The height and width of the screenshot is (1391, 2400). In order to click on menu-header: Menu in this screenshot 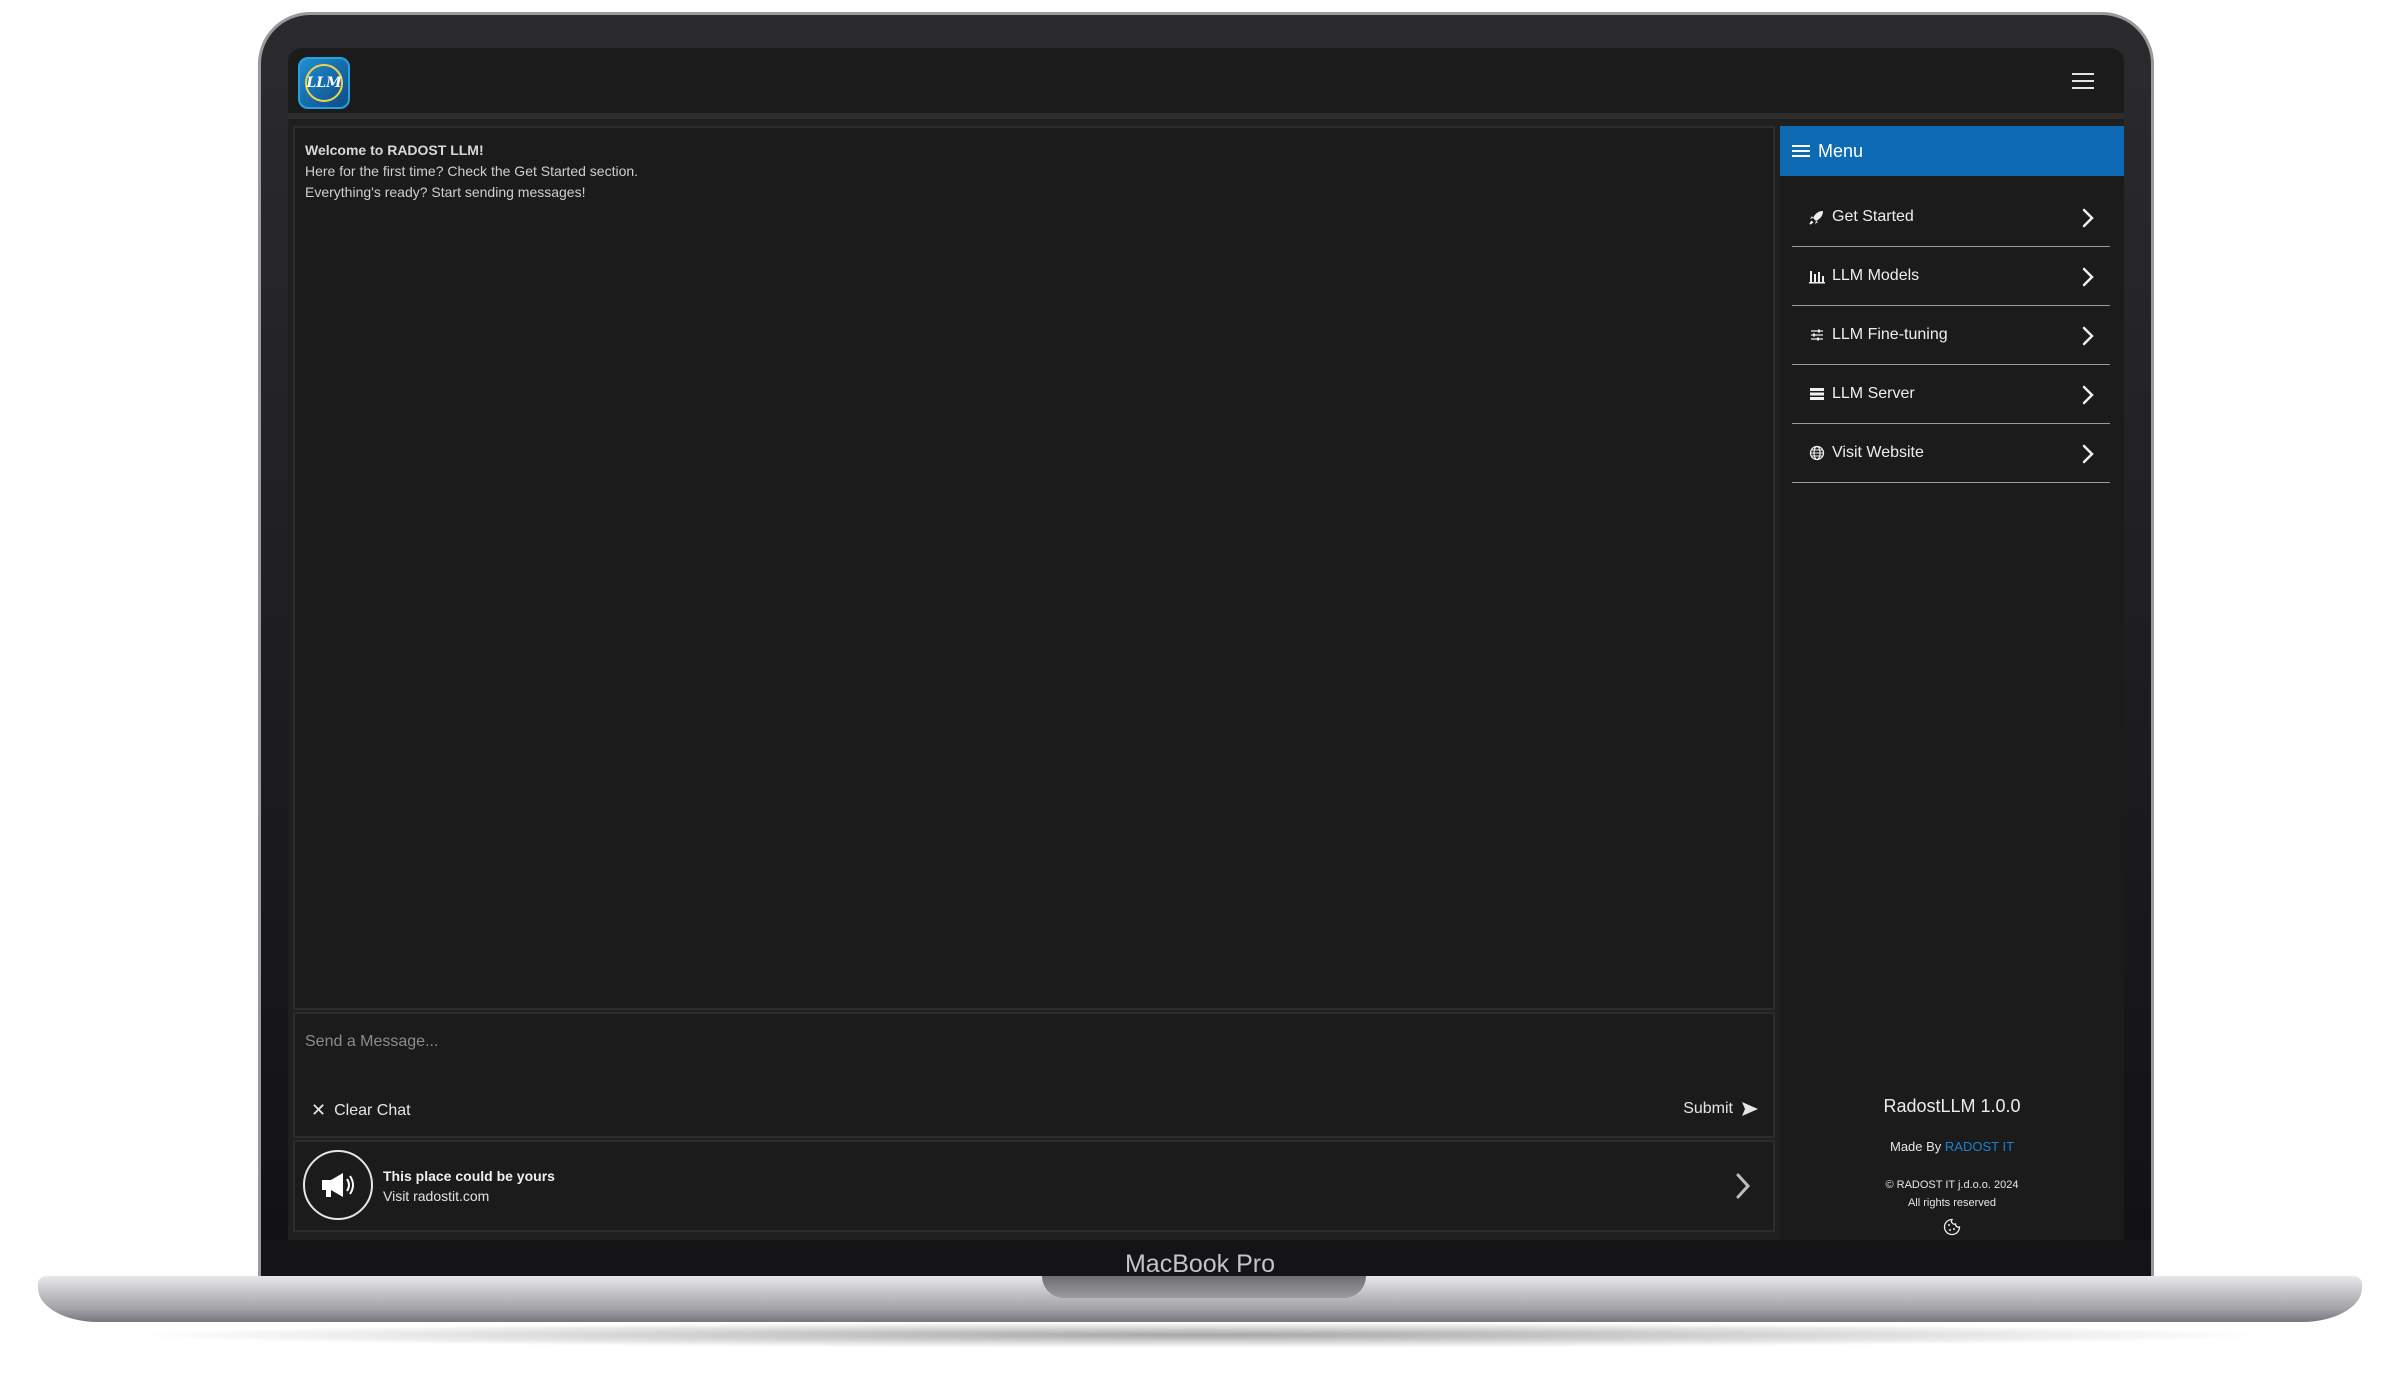, I will do `click(1952, 151)`.